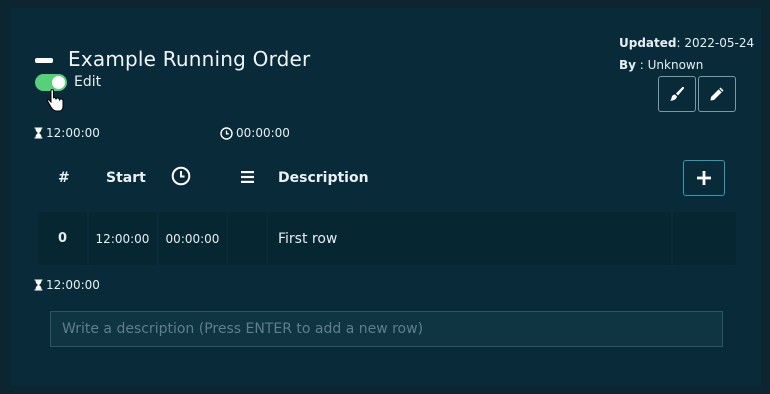  What do you see at coordinates (88, 82) in the screenshot?
I see `edit-label: Edit` at bounding box center [88, 82].